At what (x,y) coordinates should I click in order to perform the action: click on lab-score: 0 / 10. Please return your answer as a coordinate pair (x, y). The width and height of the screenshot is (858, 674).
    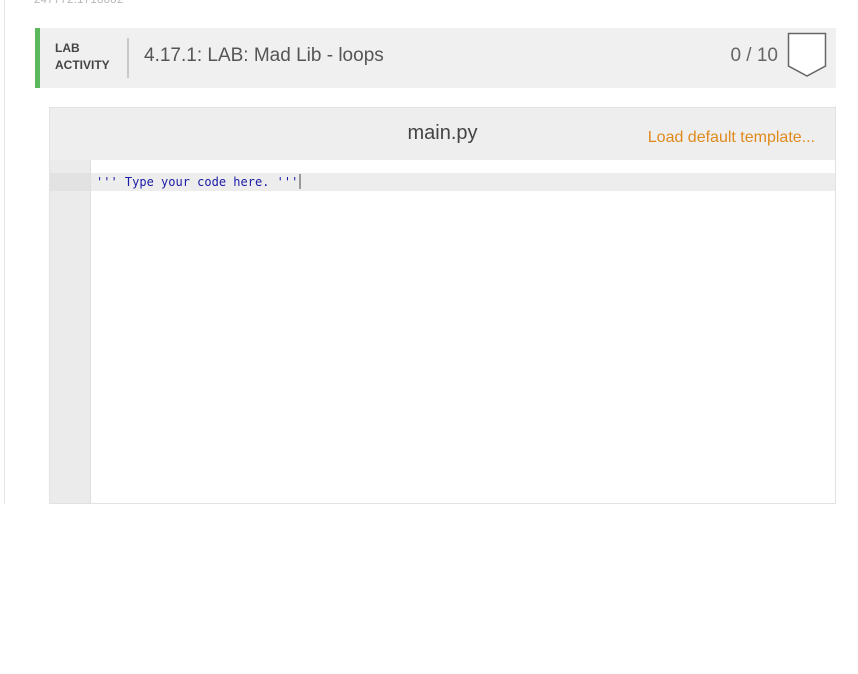
    Looking at the image, I should click on (754, 55).